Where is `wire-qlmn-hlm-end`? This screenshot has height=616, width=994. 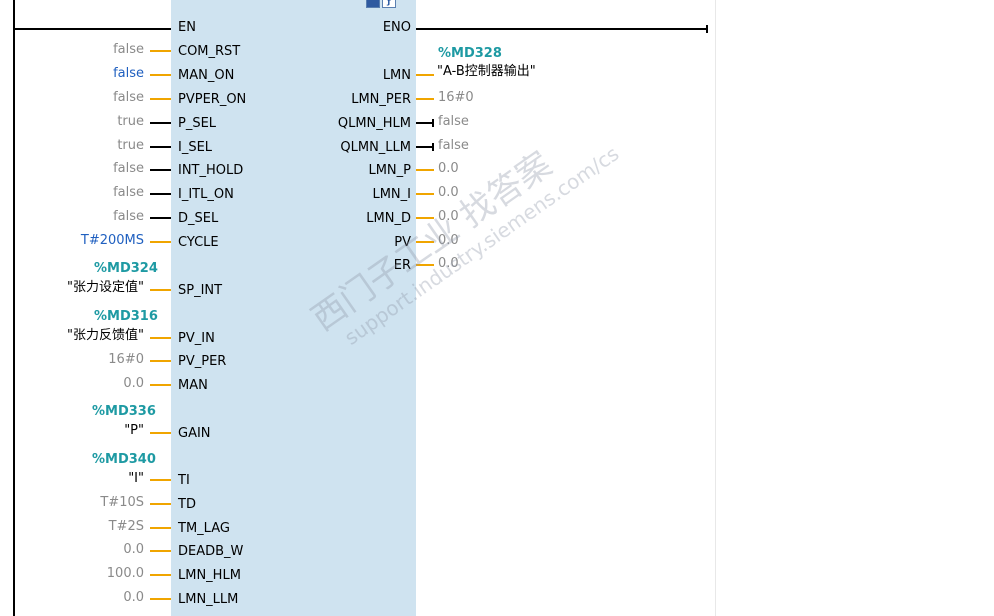 wire-qlmn-hlm-end is located at coordinates (433, 123).